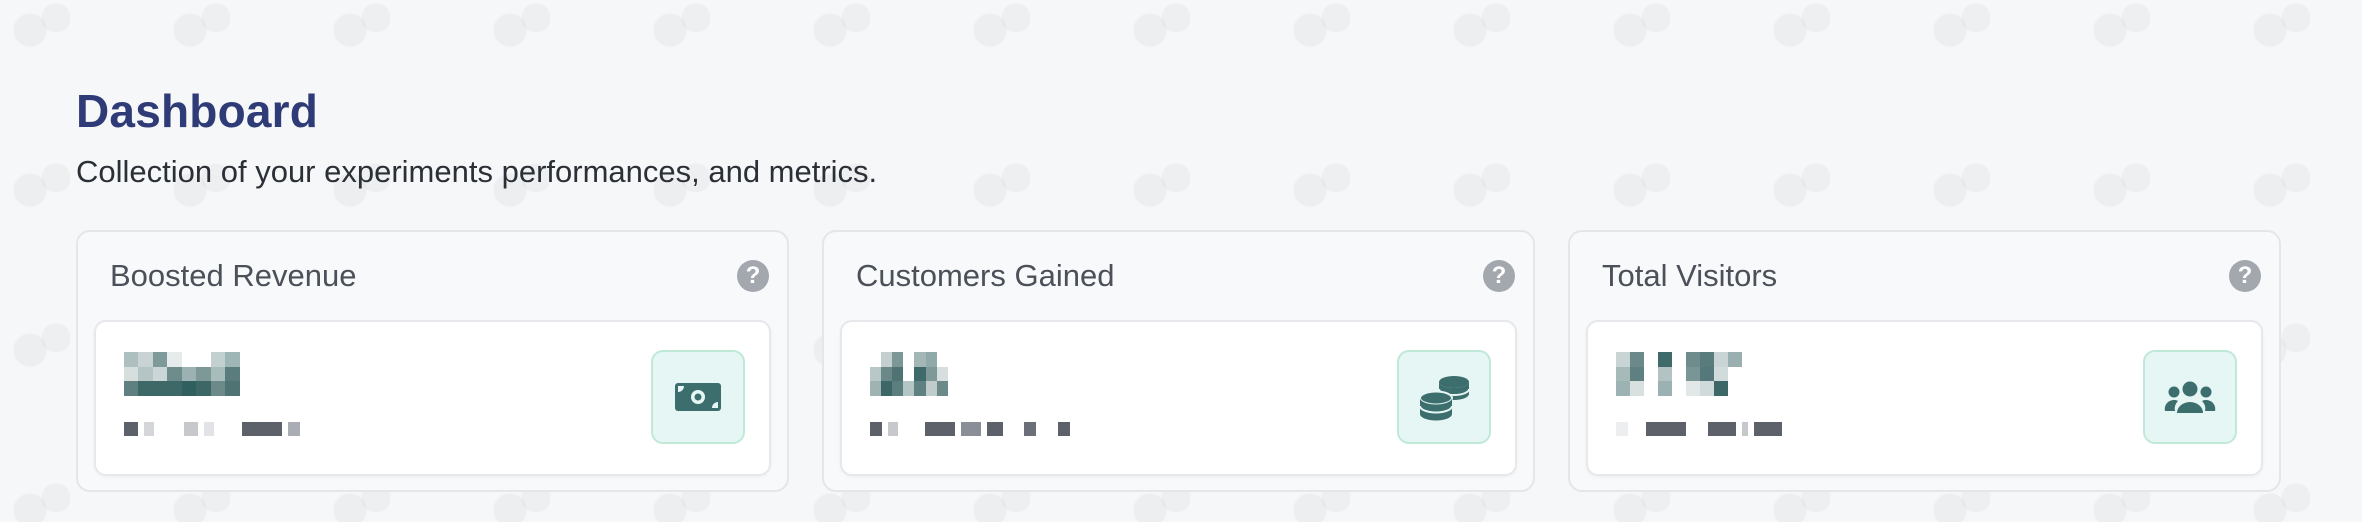 Image resolution: width=2362 pixels, height=522 pixels. What do you see at coordinates (233, 275) in the screenshot?
I see `card-title: Boosted Revenue` at bounding box center [233, 275].